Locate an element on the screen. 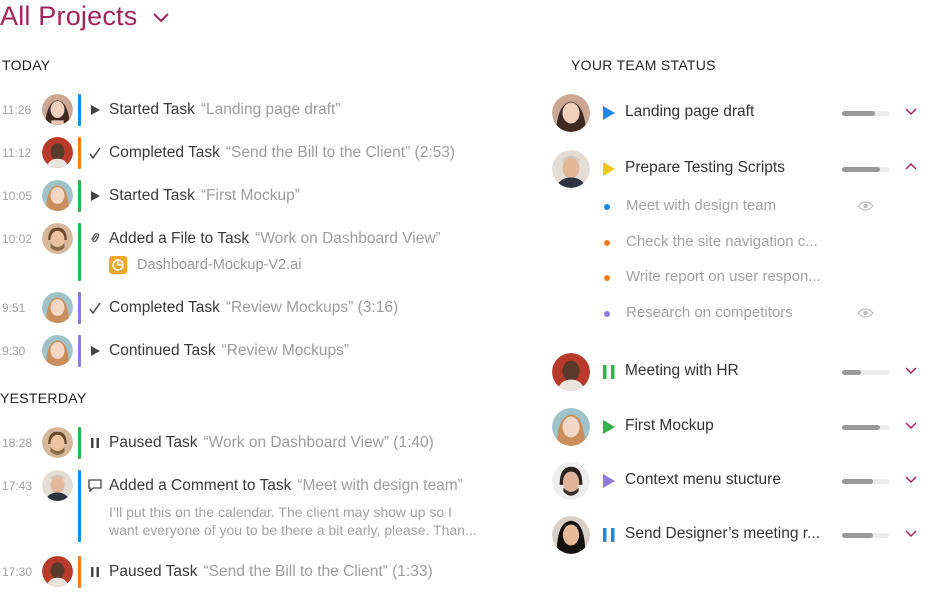 The image size is (931, 600). activity-time: 9:51 is located at coordinates (14, 308).